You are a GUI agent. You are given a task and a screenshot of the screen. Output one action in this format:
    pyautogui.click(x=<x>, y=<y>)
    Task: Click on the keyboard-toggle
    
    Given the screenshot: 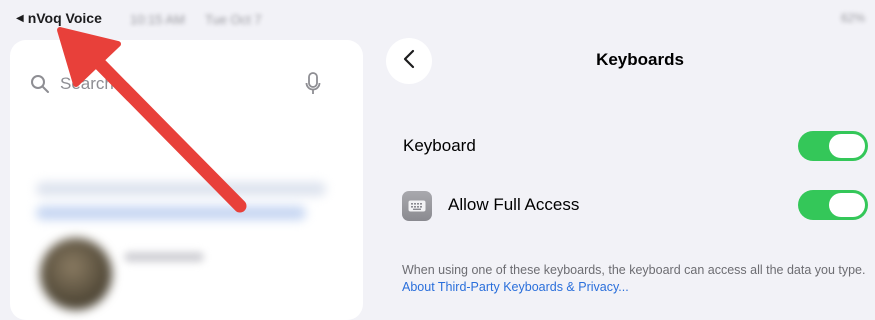 What is the action you would take?
    pyautogui.click(x=833, y=146)
    